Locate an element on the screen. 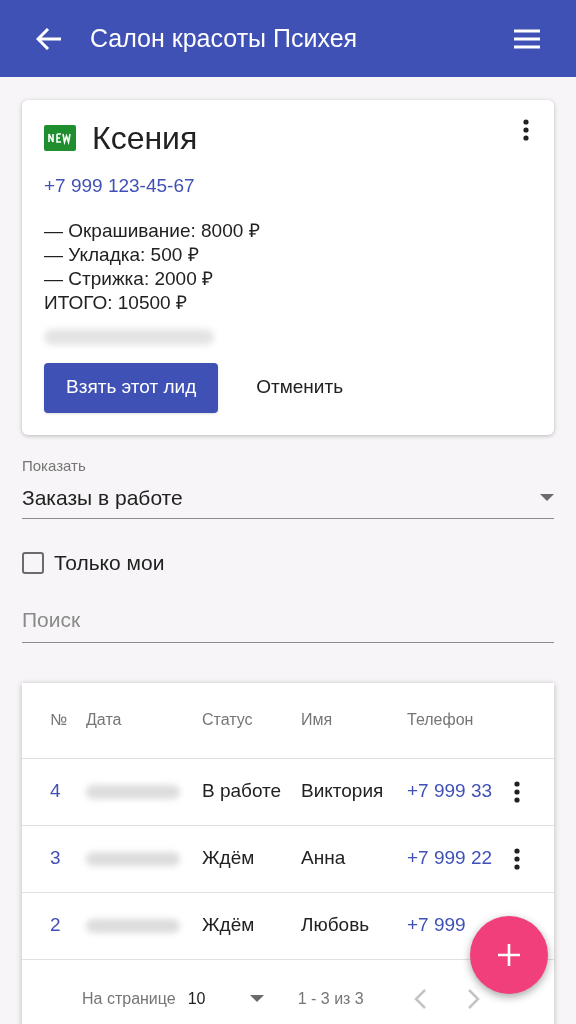 The height and width of the screenshot is (1024, 576). field-label: Показать is located at coordinates (54, 465).